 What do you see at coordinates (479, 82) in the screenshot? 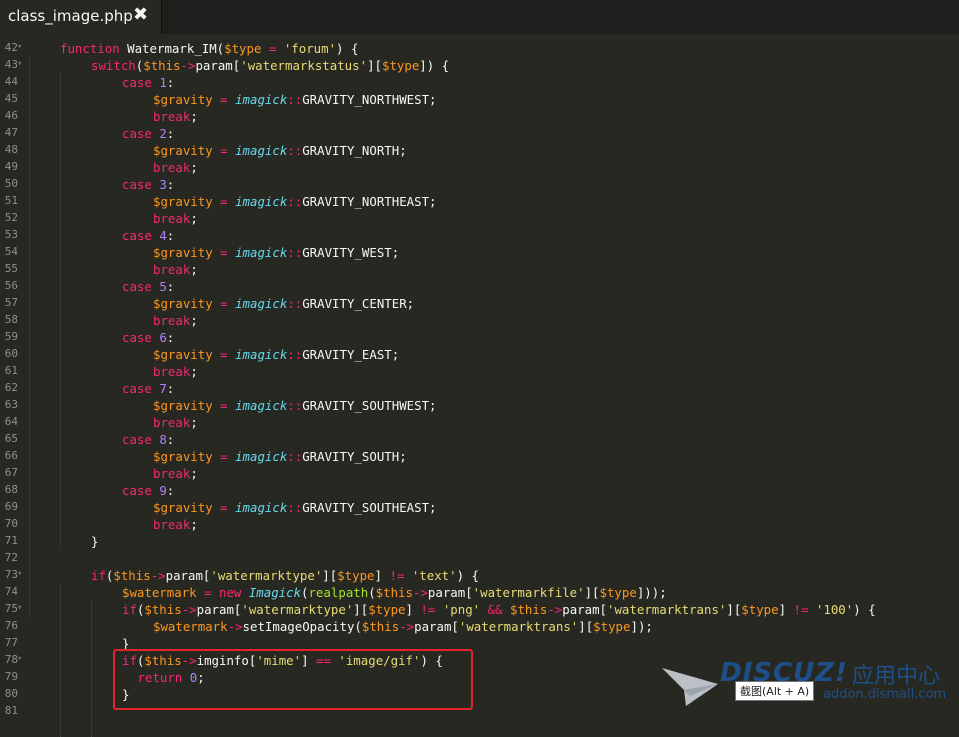
I see `code-line: 44 case 1:` at bounding box center [479, 82].